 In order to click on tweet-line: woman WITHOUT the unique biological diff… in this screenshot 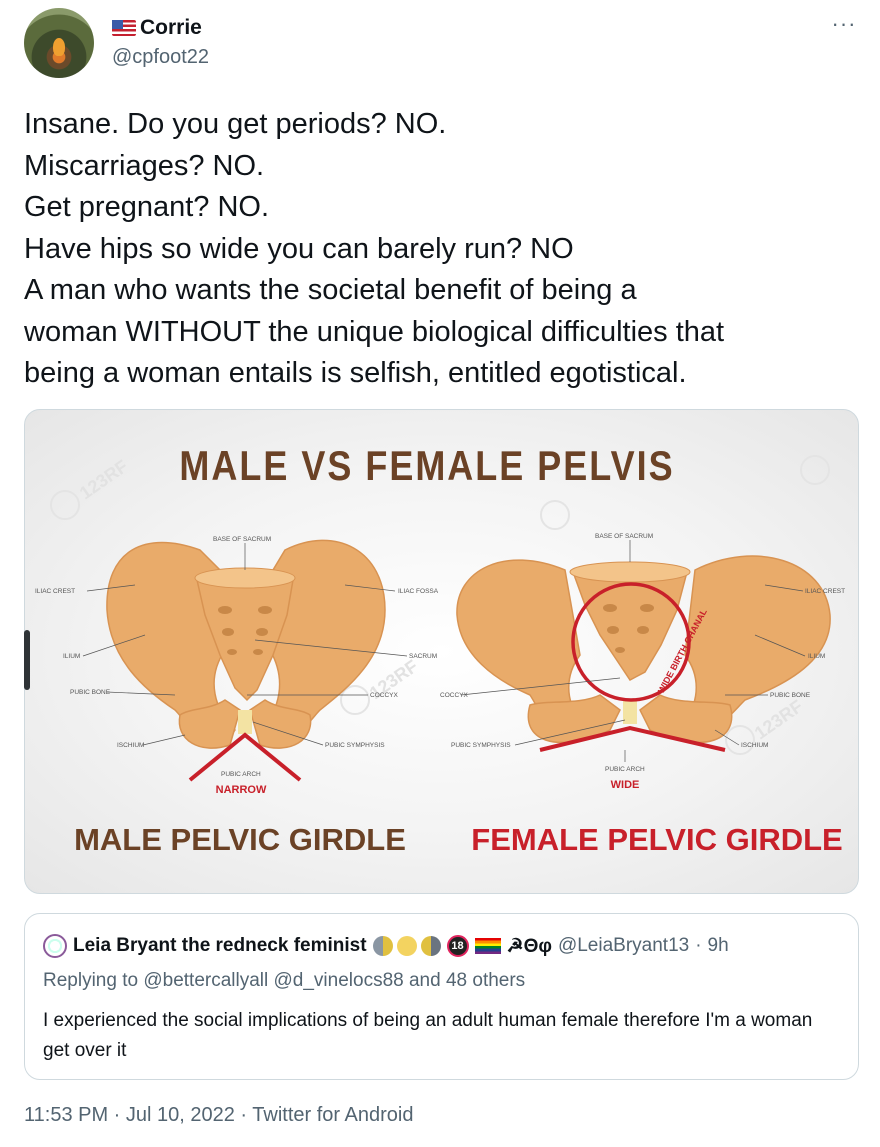, I will do `click(374, 331)`.